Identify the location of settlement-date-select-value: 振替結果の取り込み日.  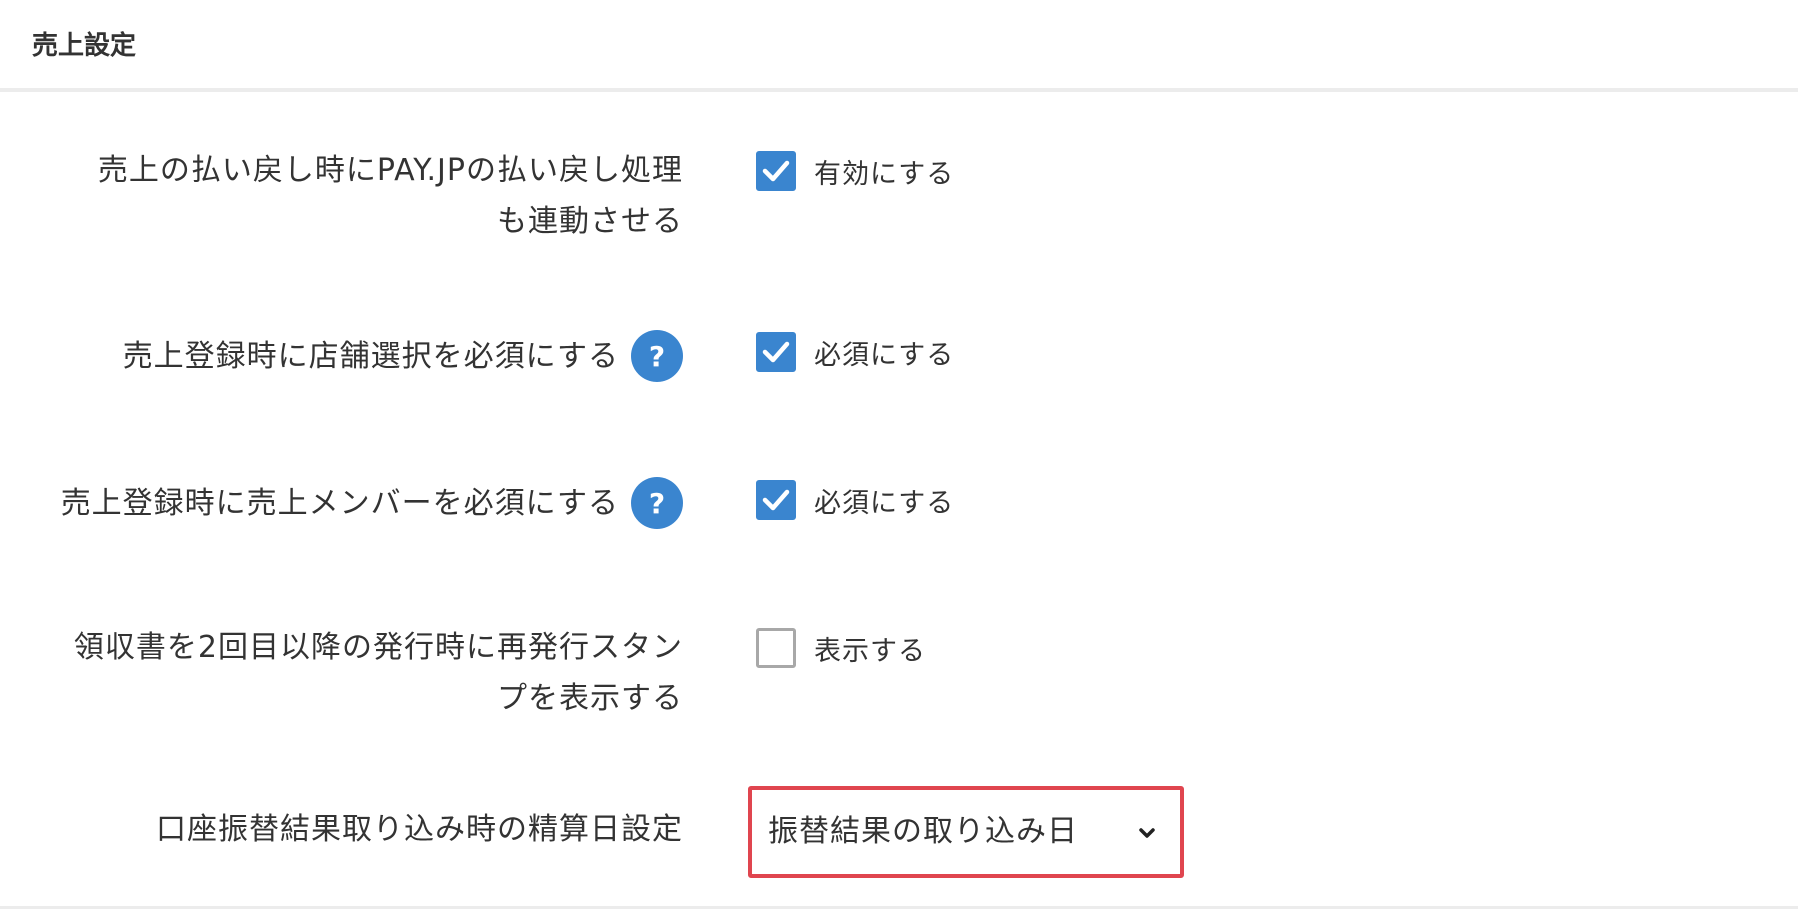
(923, 831).